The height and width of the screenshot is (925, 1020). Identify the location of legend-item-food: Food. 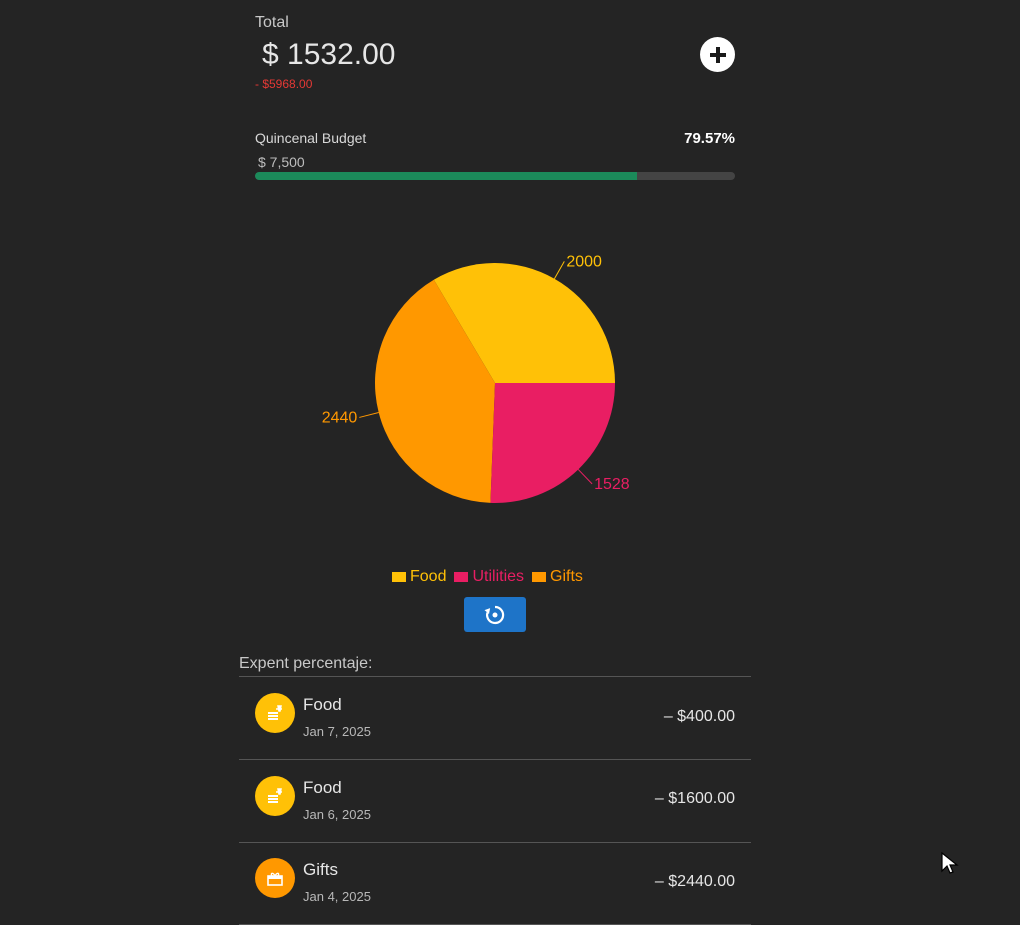
(419, 577).